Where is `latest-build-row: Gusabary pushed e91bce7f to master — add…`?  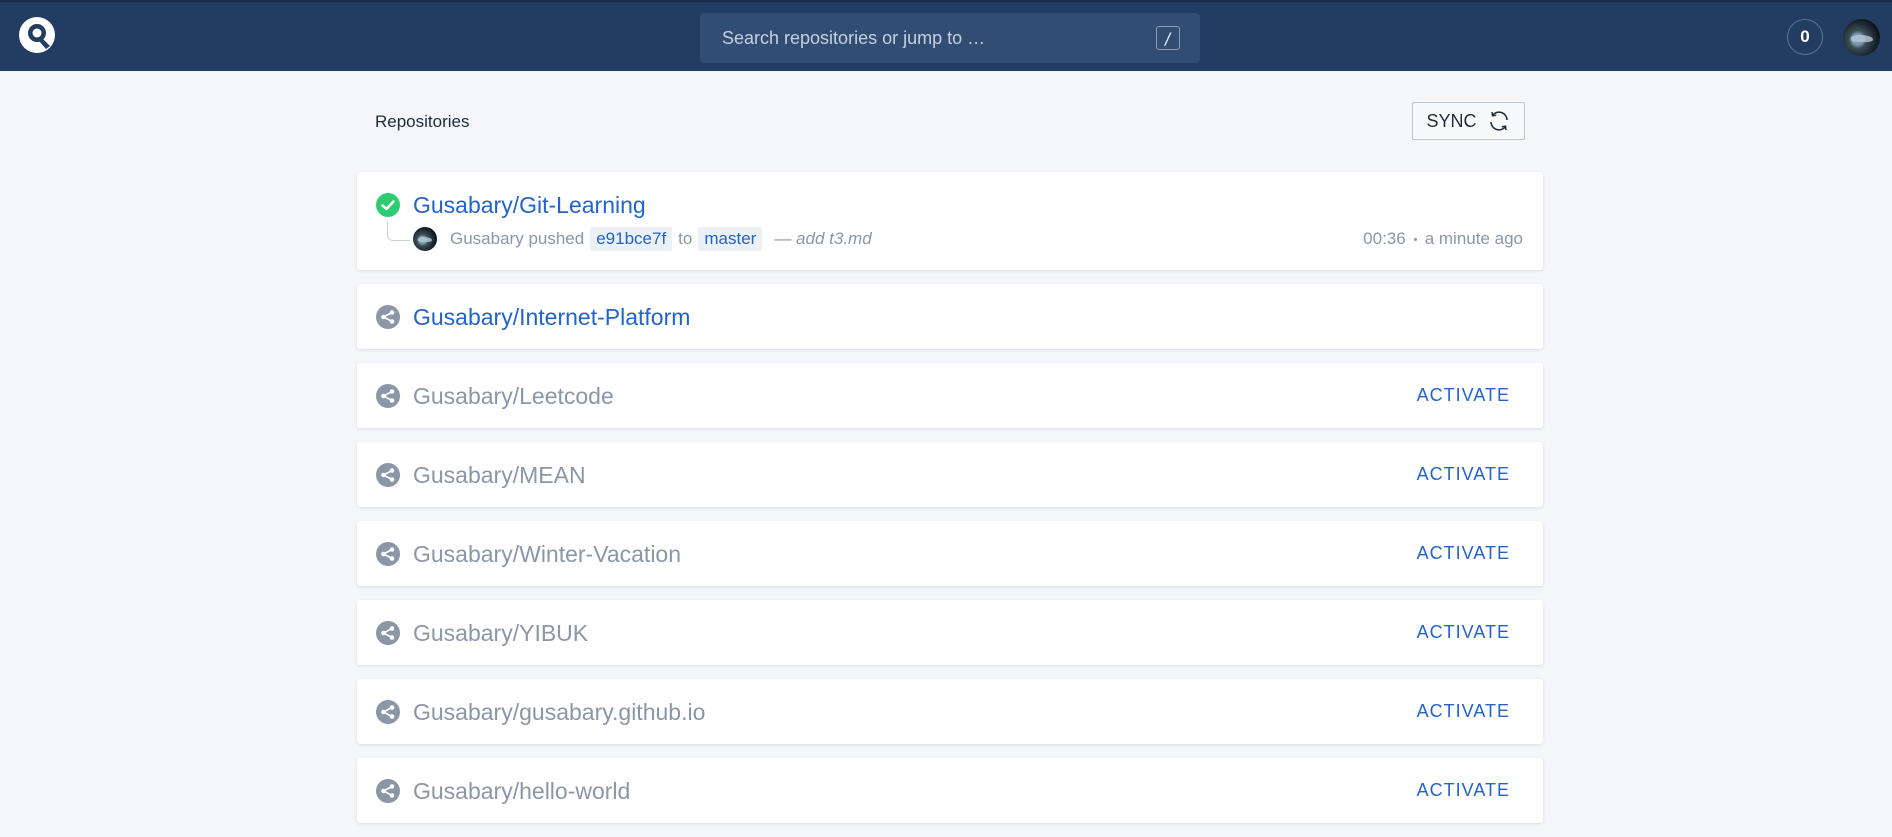 latest-build-row: Gusabary pushed e91bce7f to master — add… is located at coordinates (968, 239).